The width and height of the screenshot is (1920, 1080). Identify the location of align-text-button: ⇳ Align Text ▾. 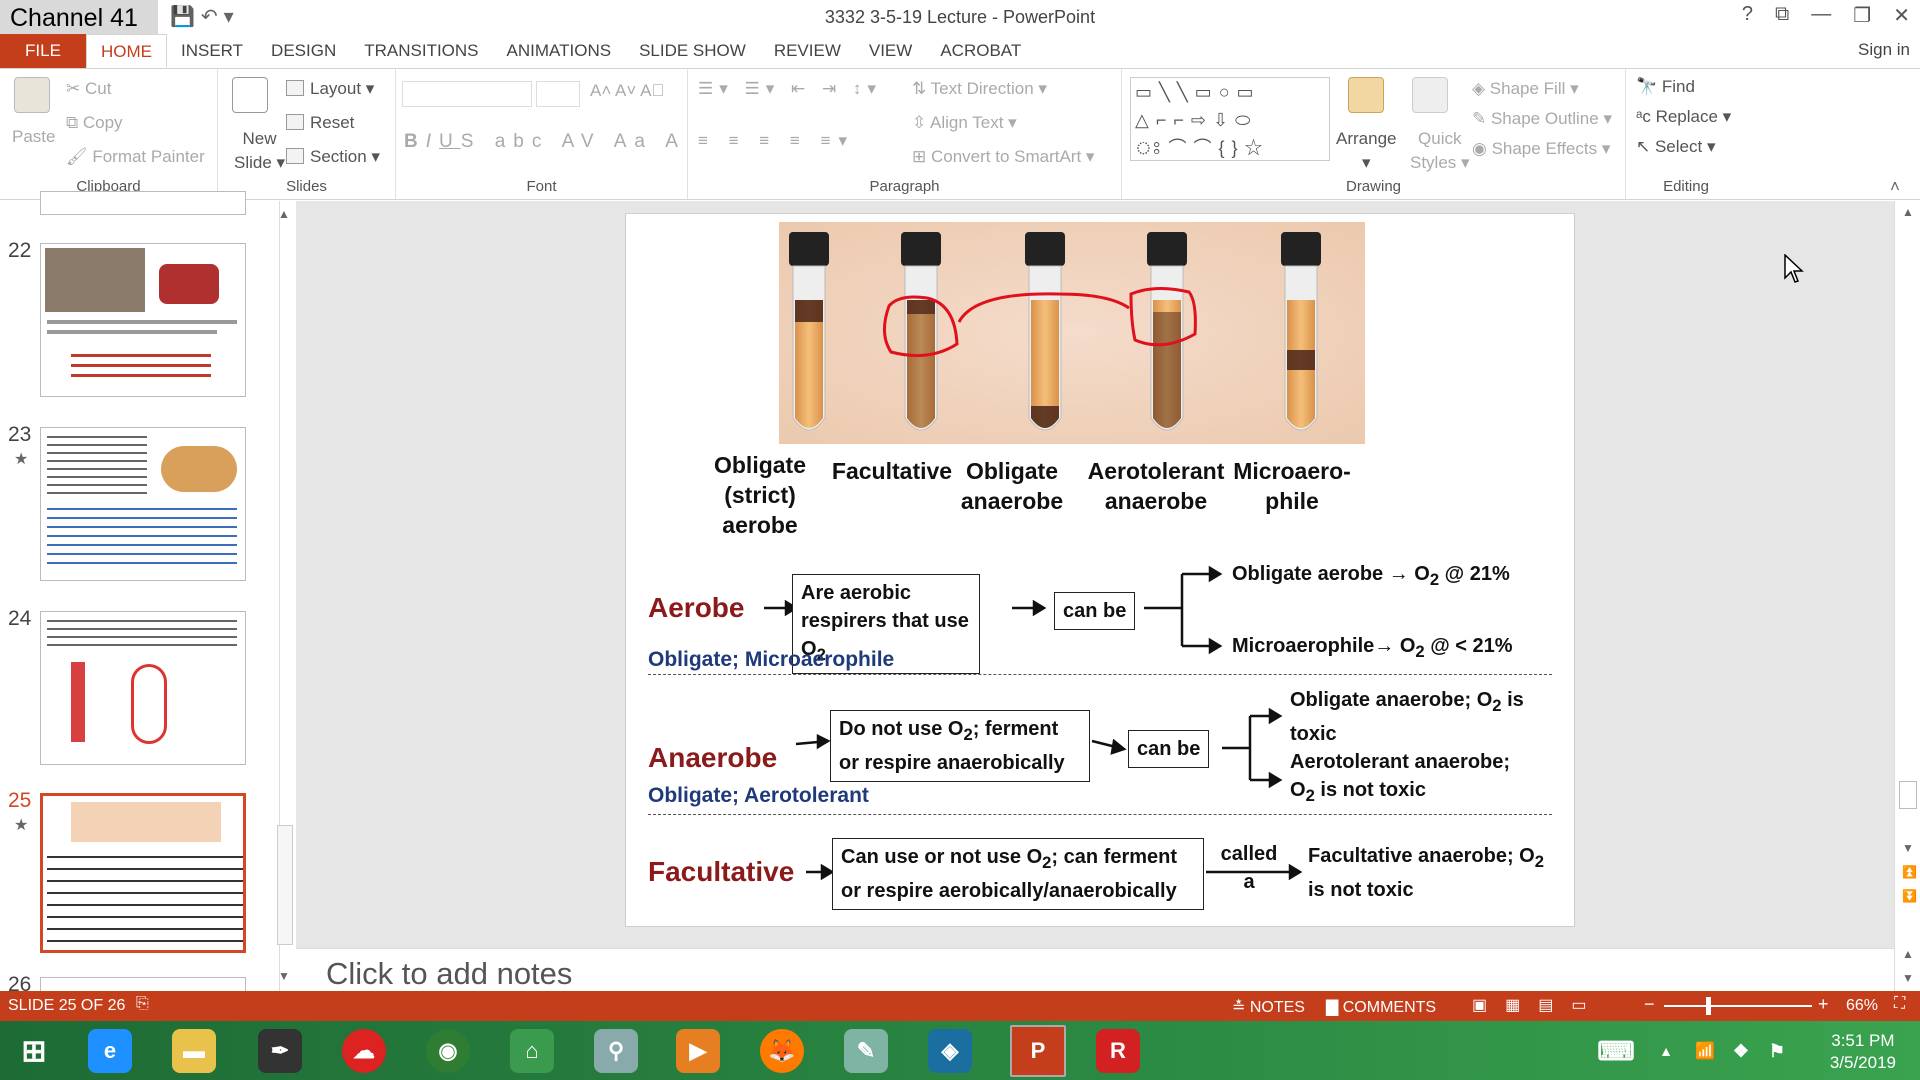
(964, 123).